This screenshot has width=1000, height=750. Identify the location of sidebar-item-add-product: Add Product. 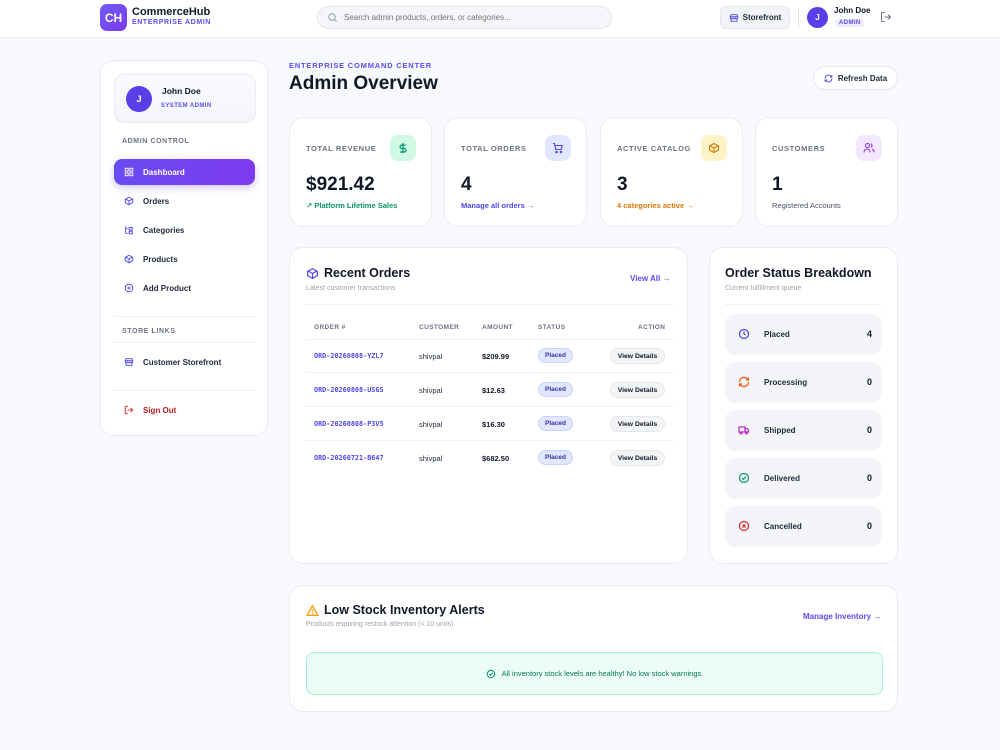
(184, 288).